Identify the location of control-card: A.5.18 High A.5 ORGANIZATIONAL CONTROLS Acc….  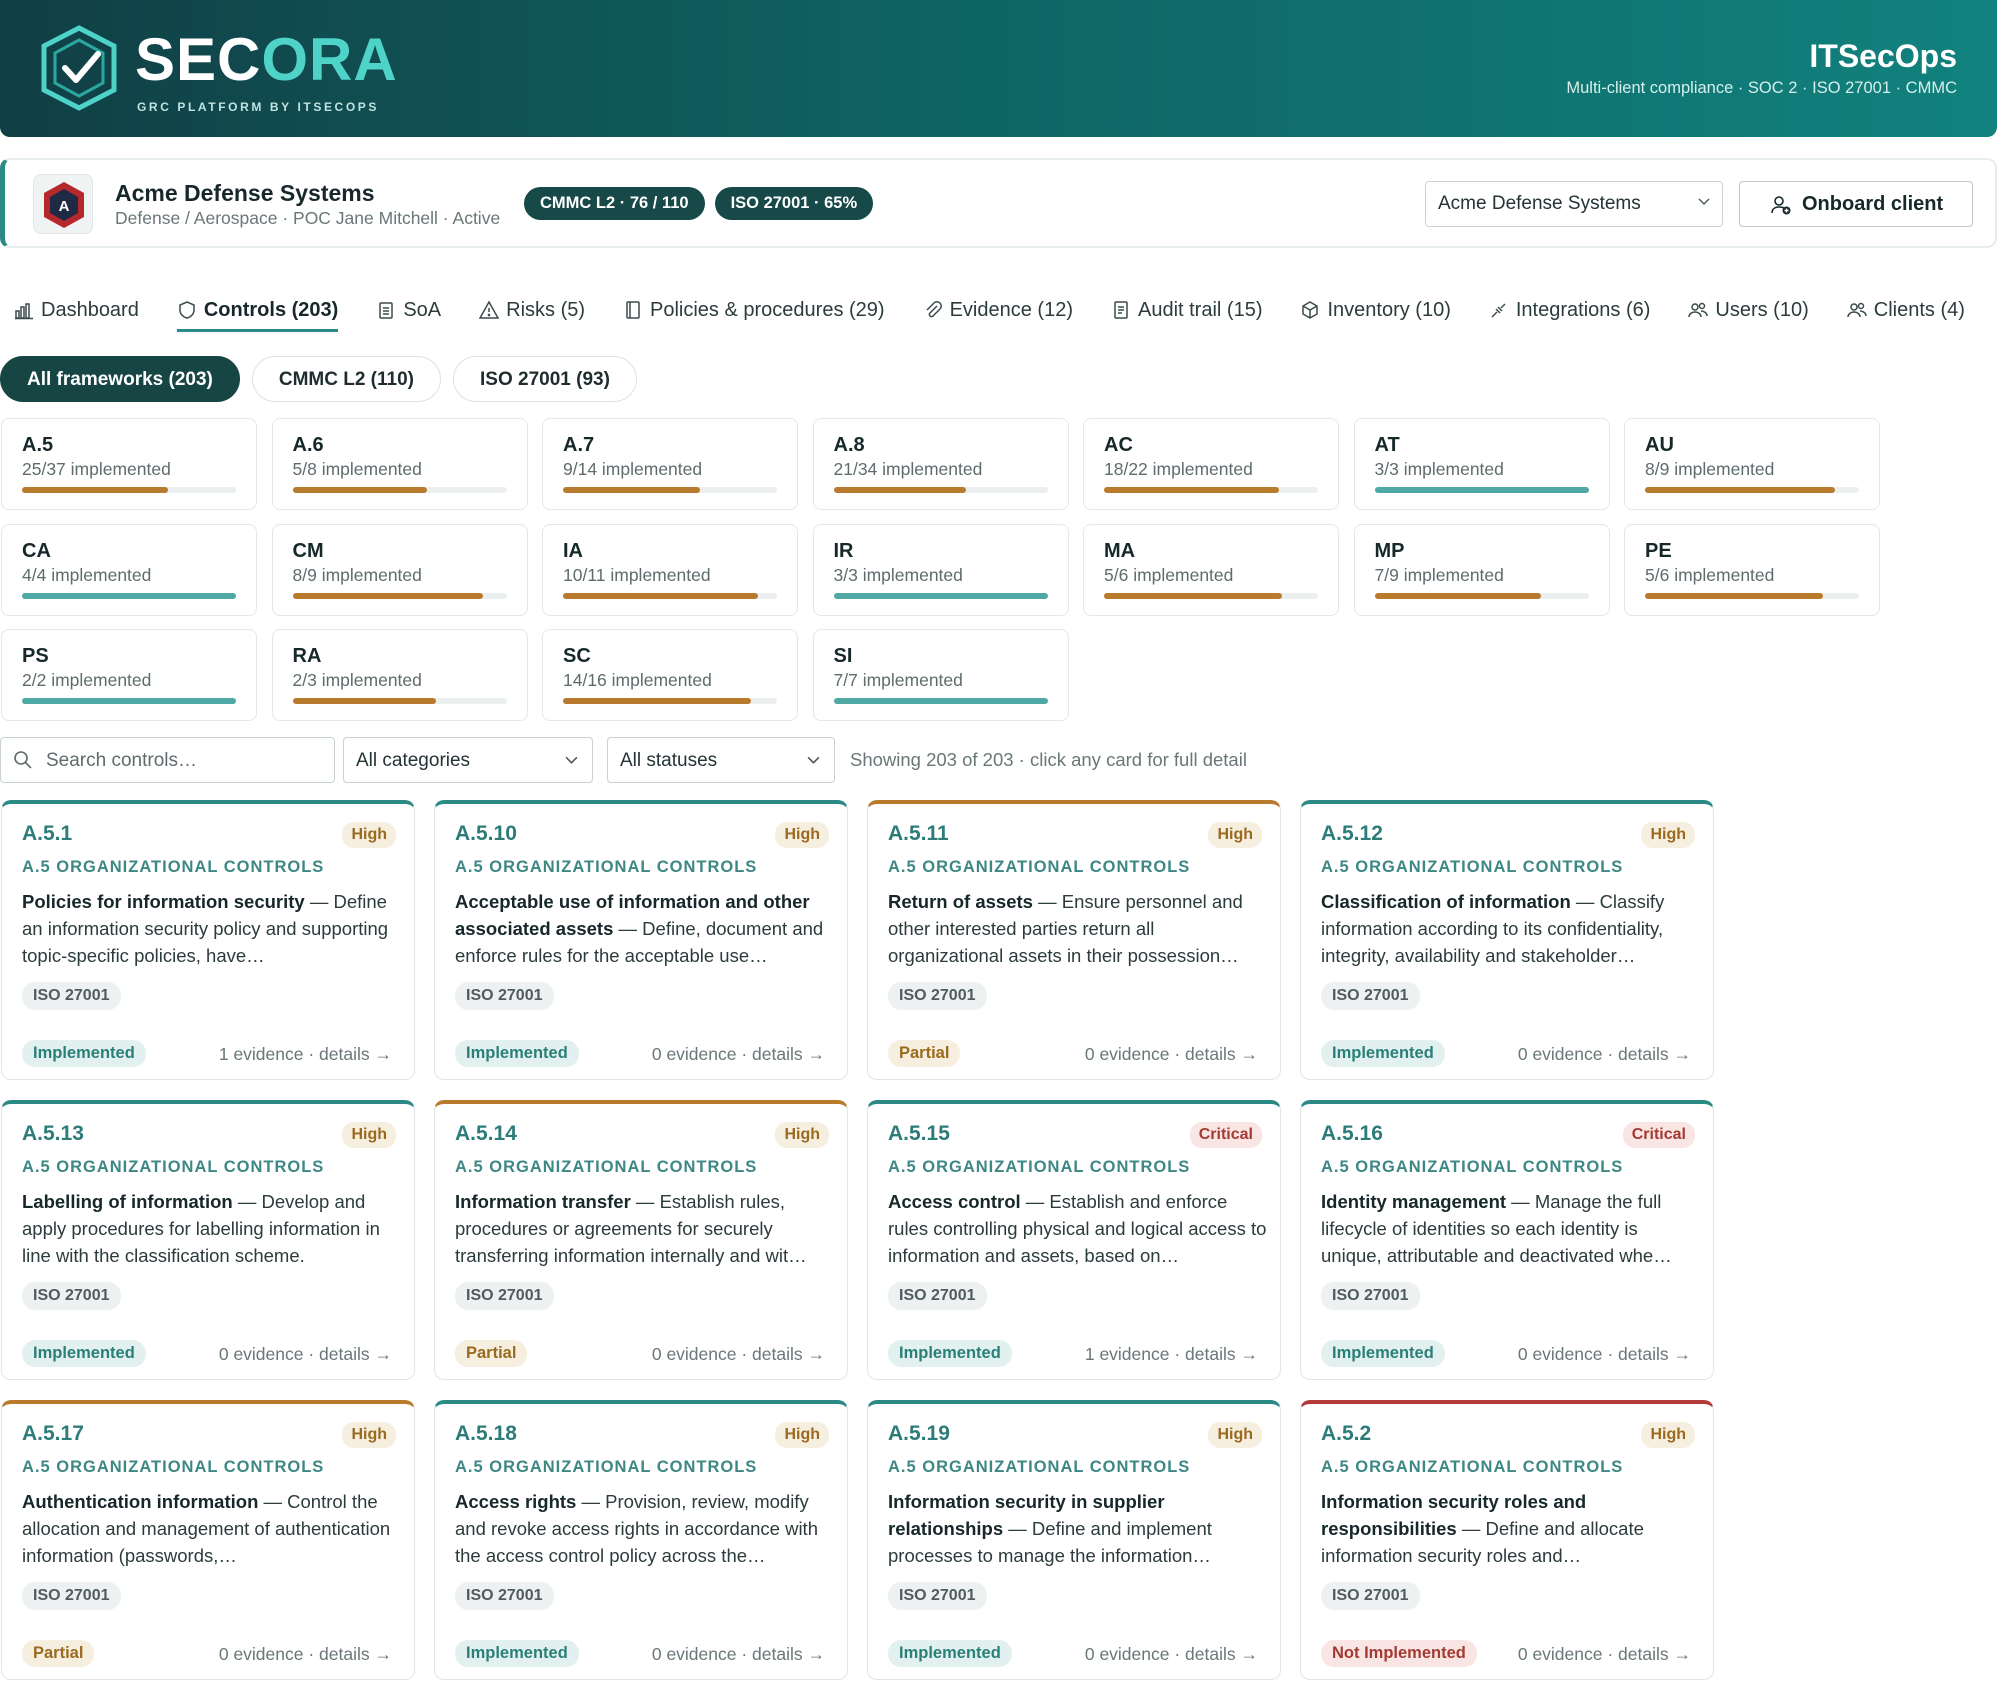
(641, 1540).